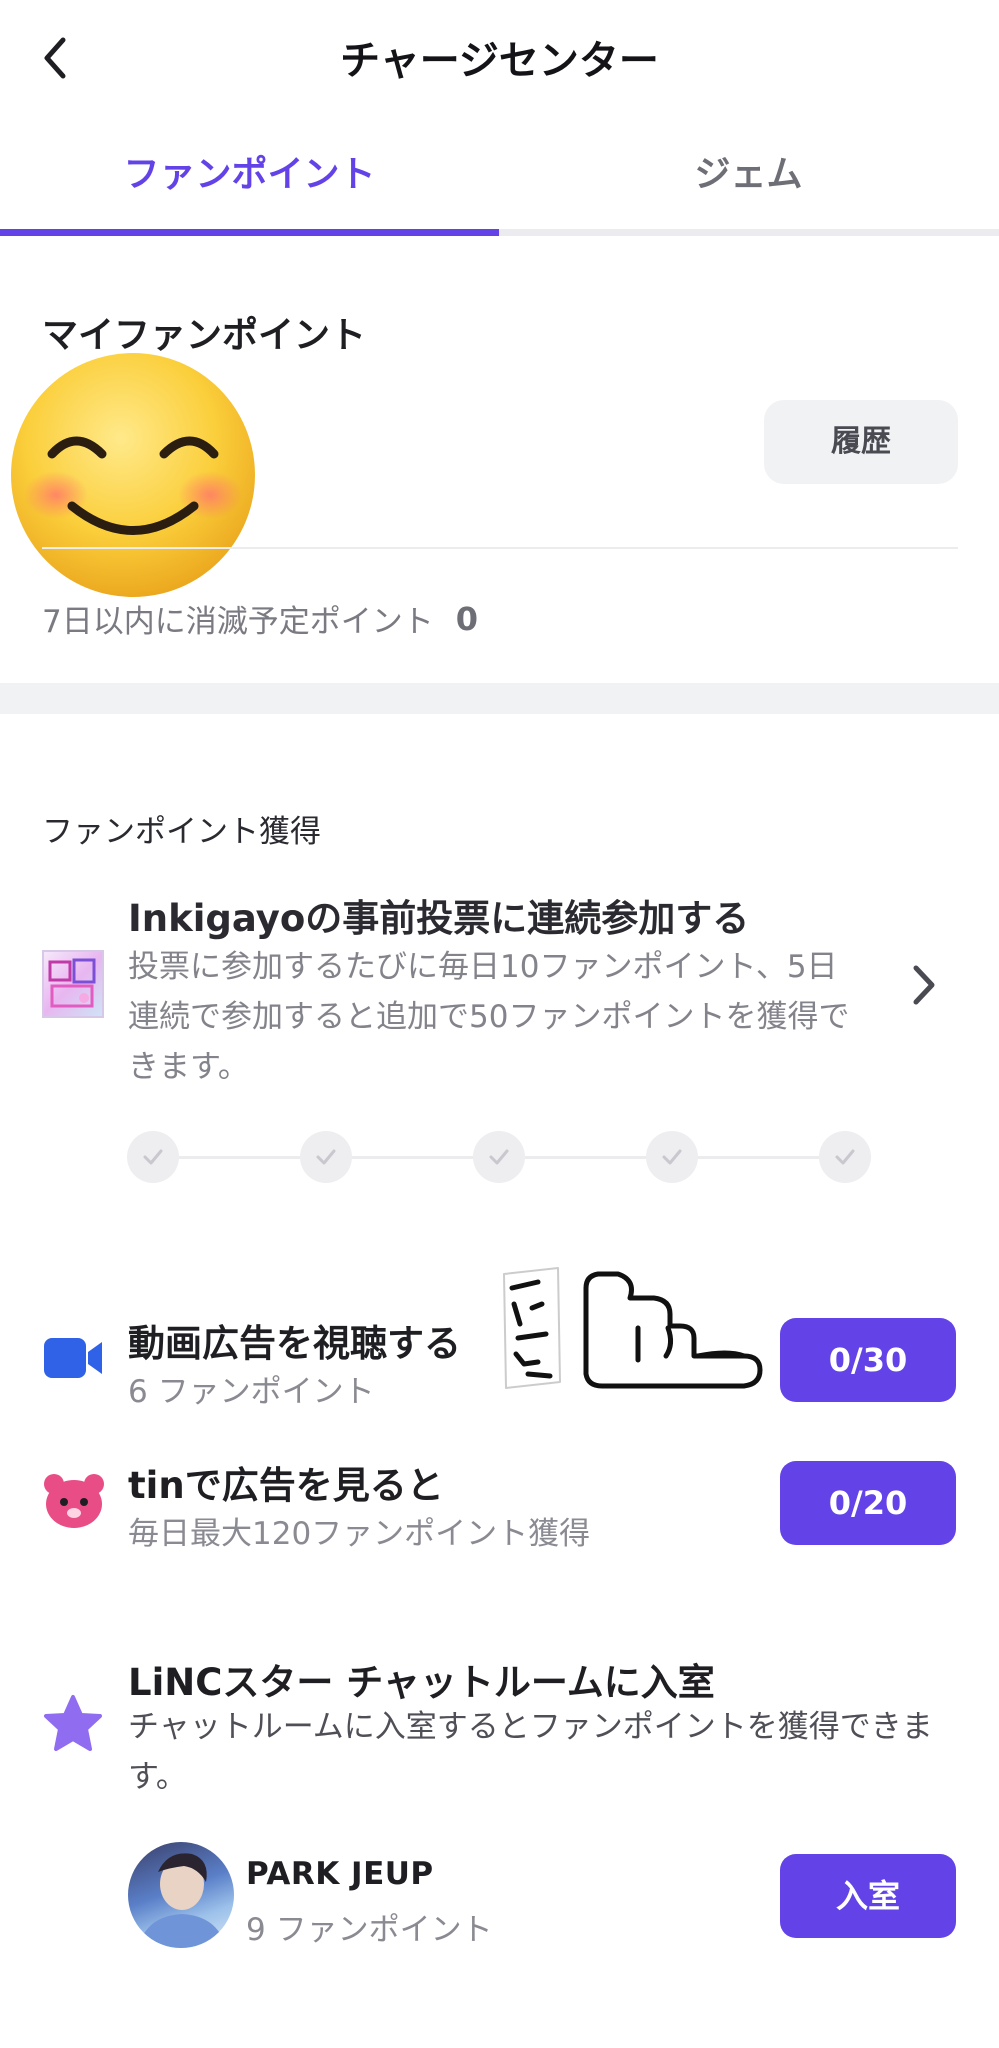 The image size is (999, 2048). I want to click on avatar, so click(181, 1895).